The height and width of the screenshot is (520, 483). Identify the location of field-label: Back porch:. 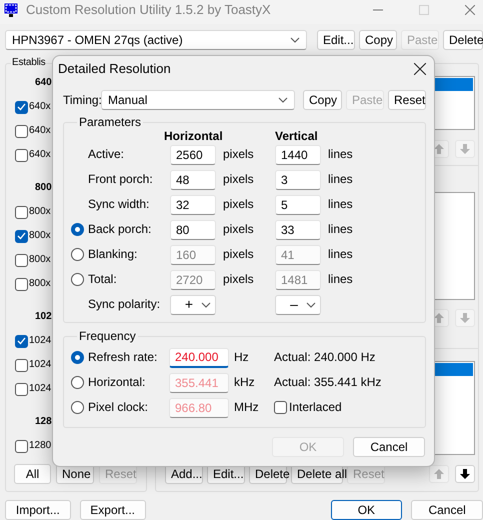
(120, 229).